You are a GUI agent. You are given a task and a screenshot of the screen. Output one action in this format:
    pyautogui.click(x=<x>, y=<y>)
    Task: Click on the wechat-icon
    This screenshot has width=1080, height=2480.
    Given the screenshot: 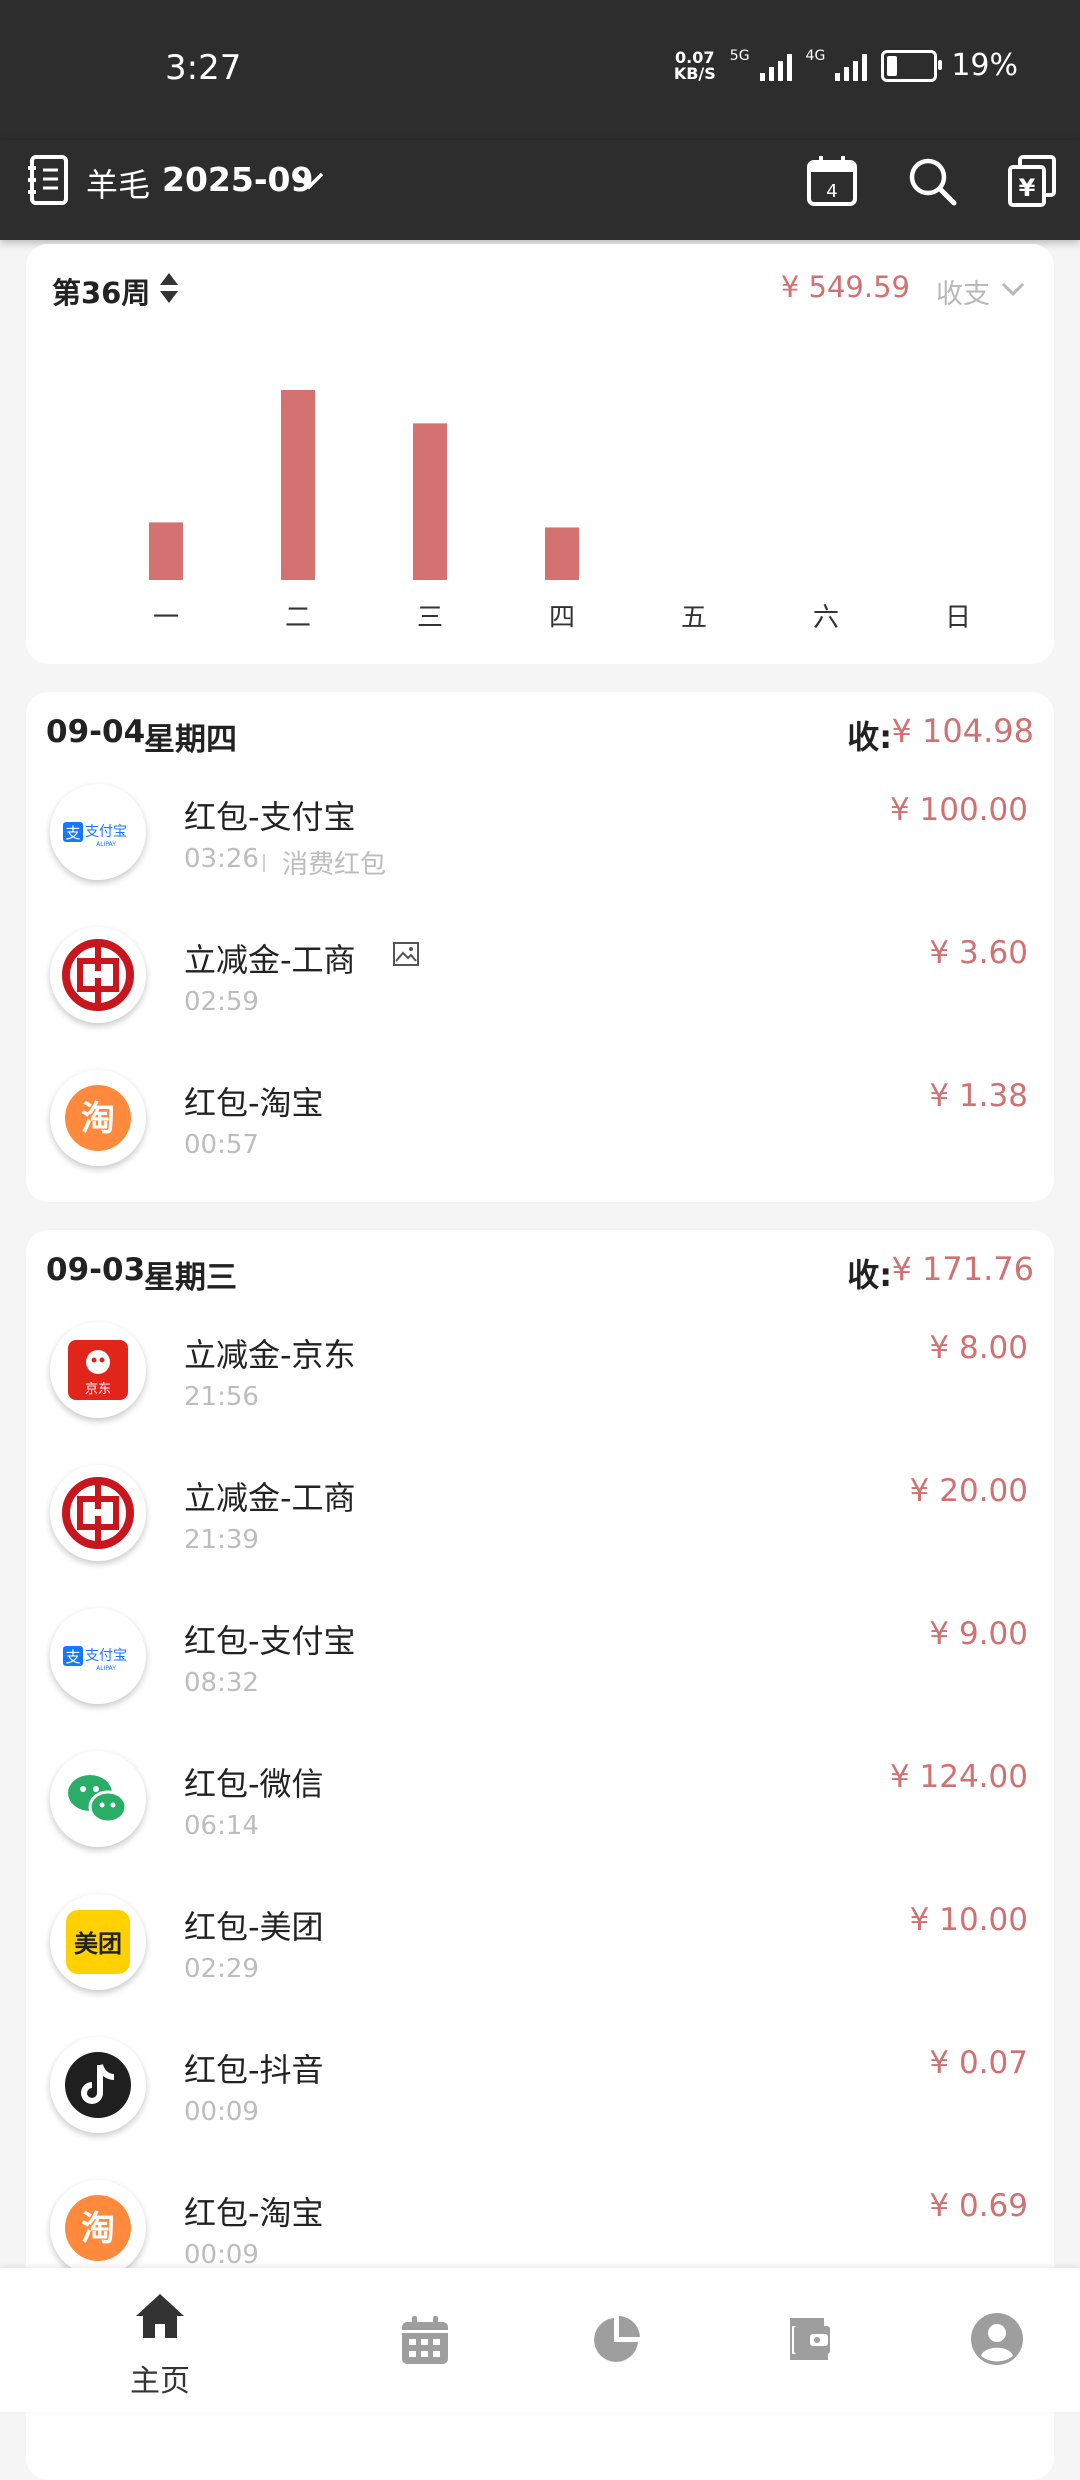 What is the action you would take?
    pyautogui.click(x=98, y=1799)
    